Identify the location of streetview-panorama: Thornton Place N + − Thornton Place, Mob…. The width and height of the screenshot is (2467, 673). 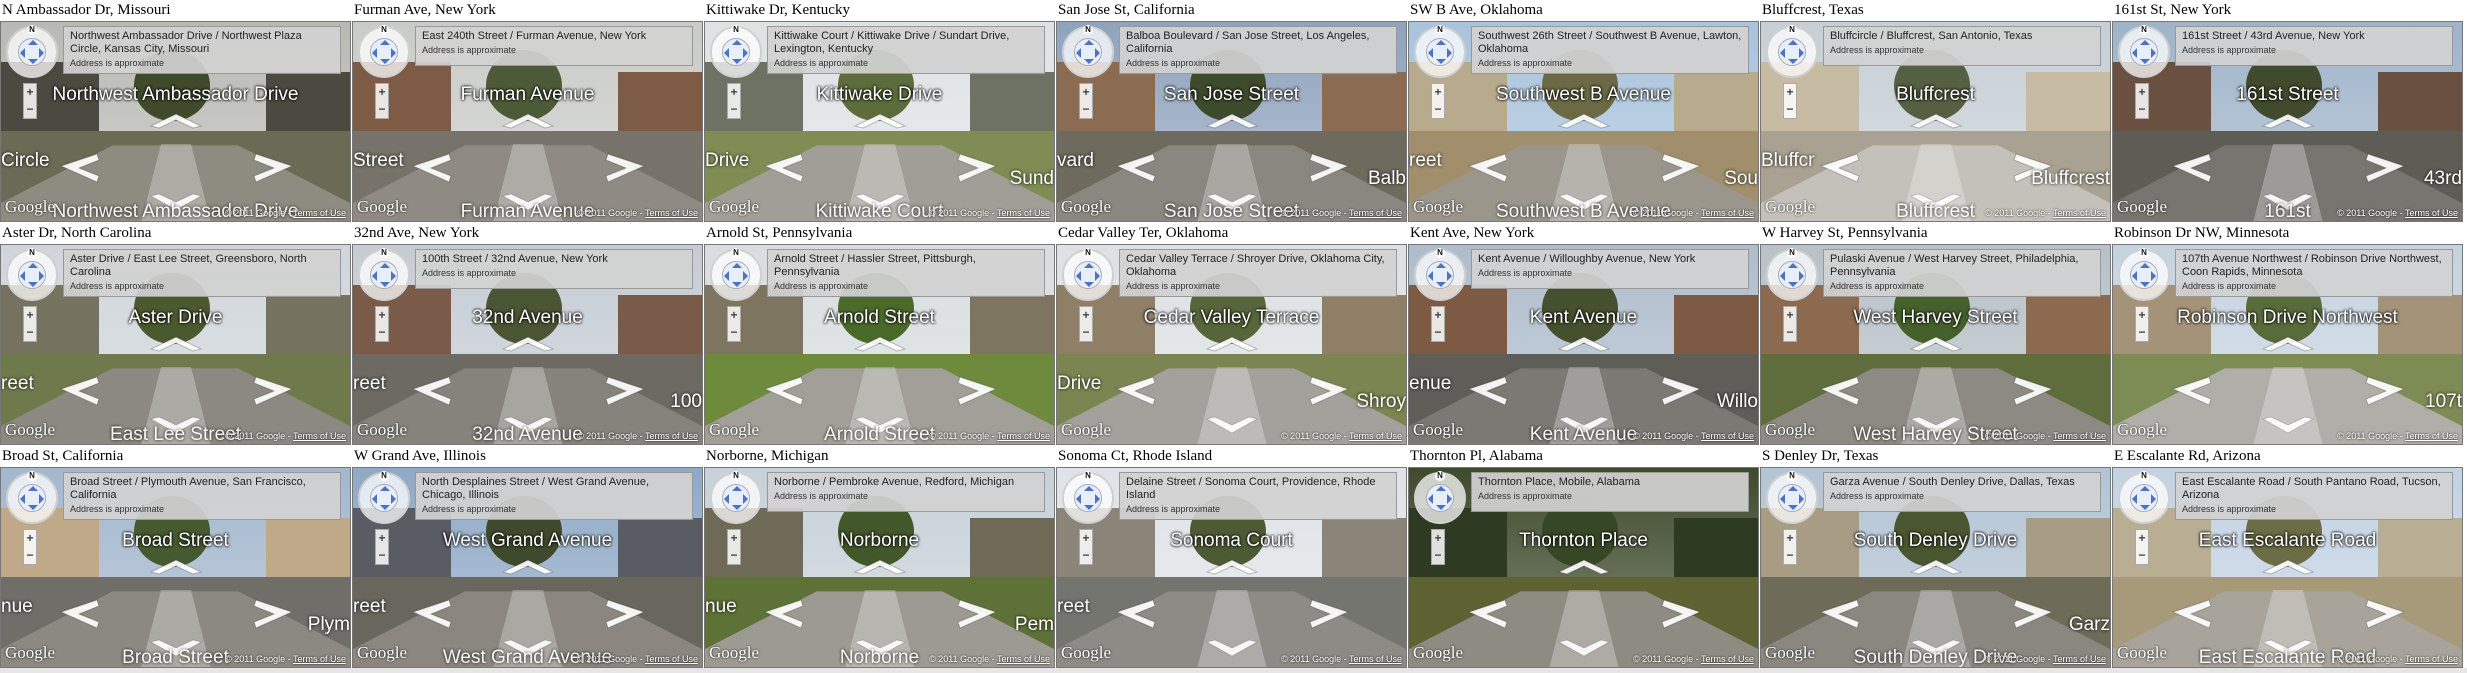
(1583, 567).